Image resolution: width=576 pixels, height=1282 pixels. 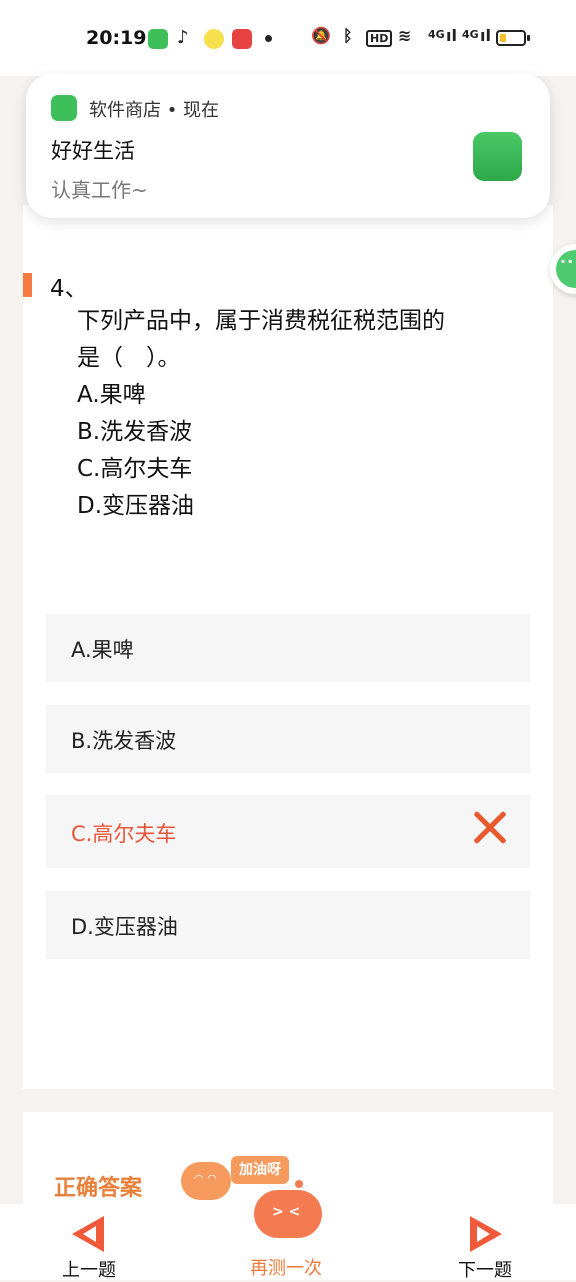 I want to click on notification-body: 认真工作~, so click(x=99, y=190).